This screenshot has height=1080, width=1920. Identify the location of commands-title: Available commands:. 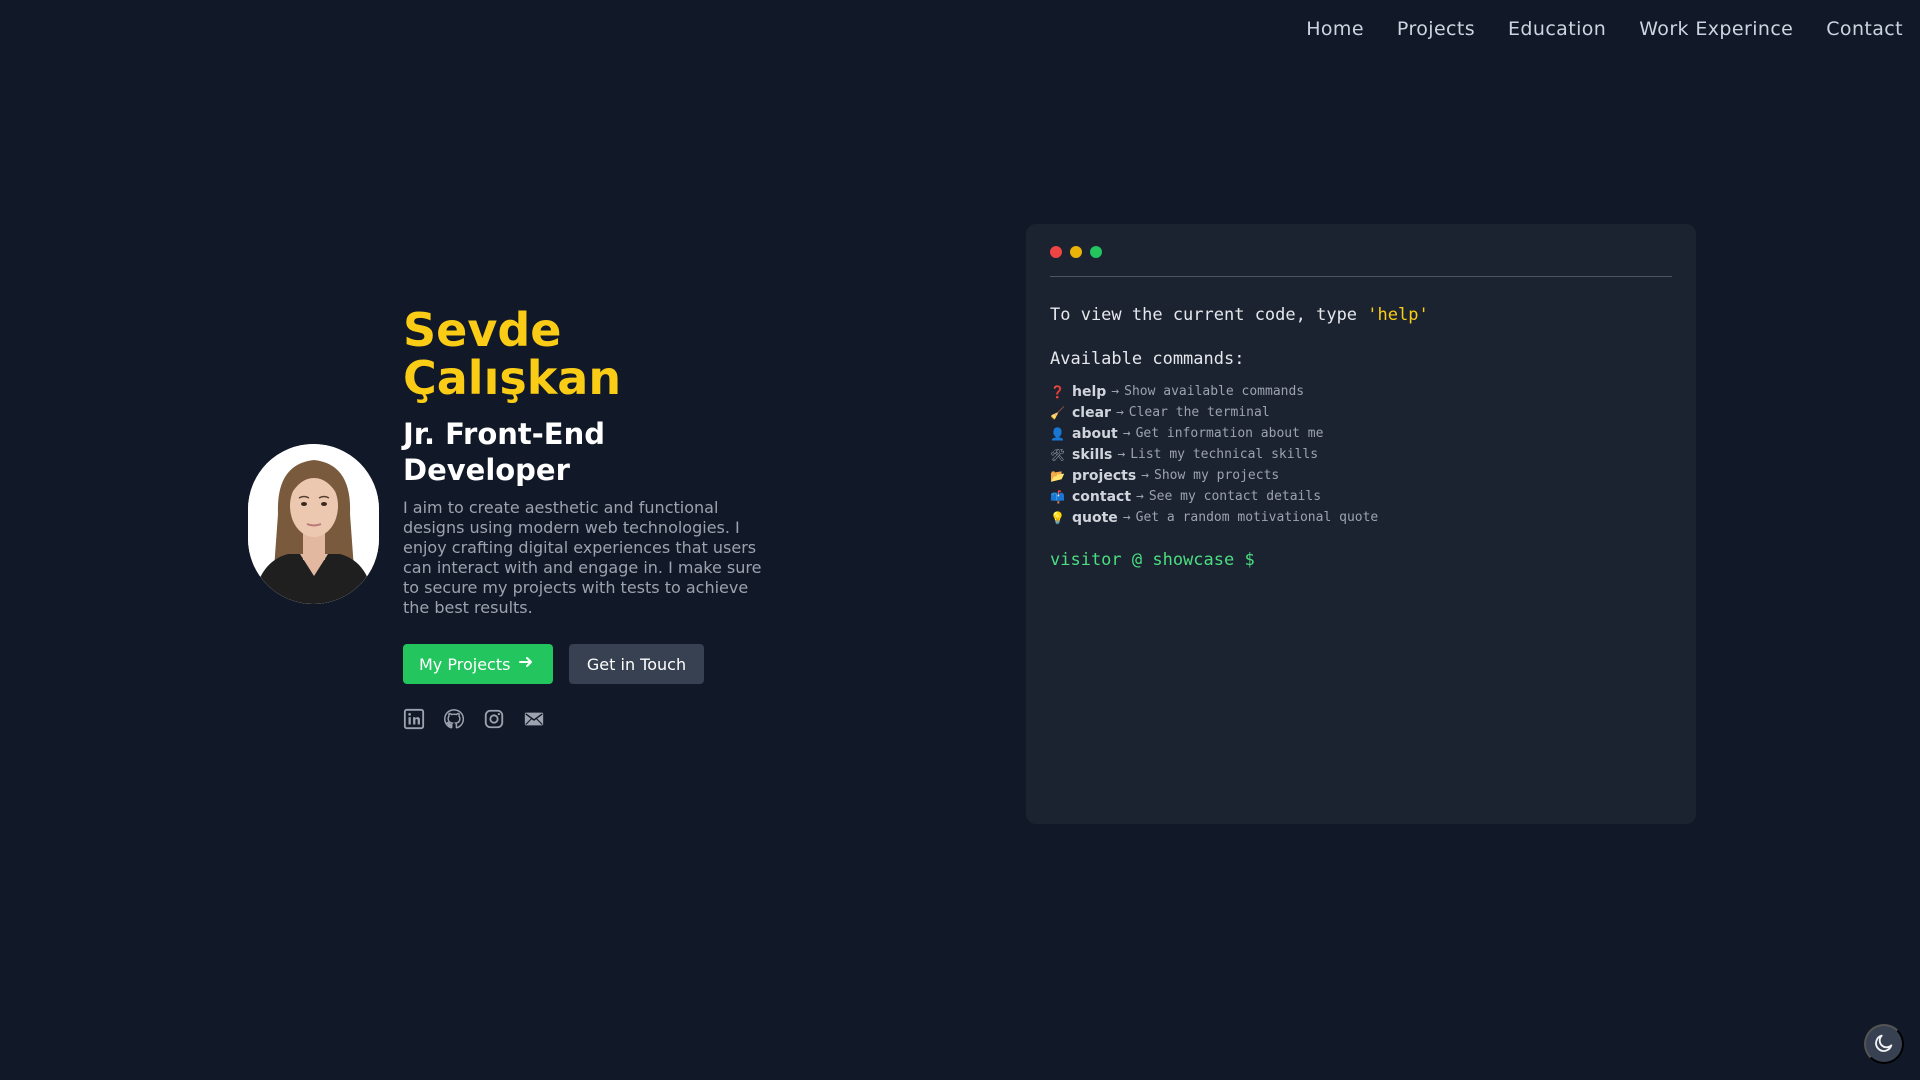
(1147, 359).